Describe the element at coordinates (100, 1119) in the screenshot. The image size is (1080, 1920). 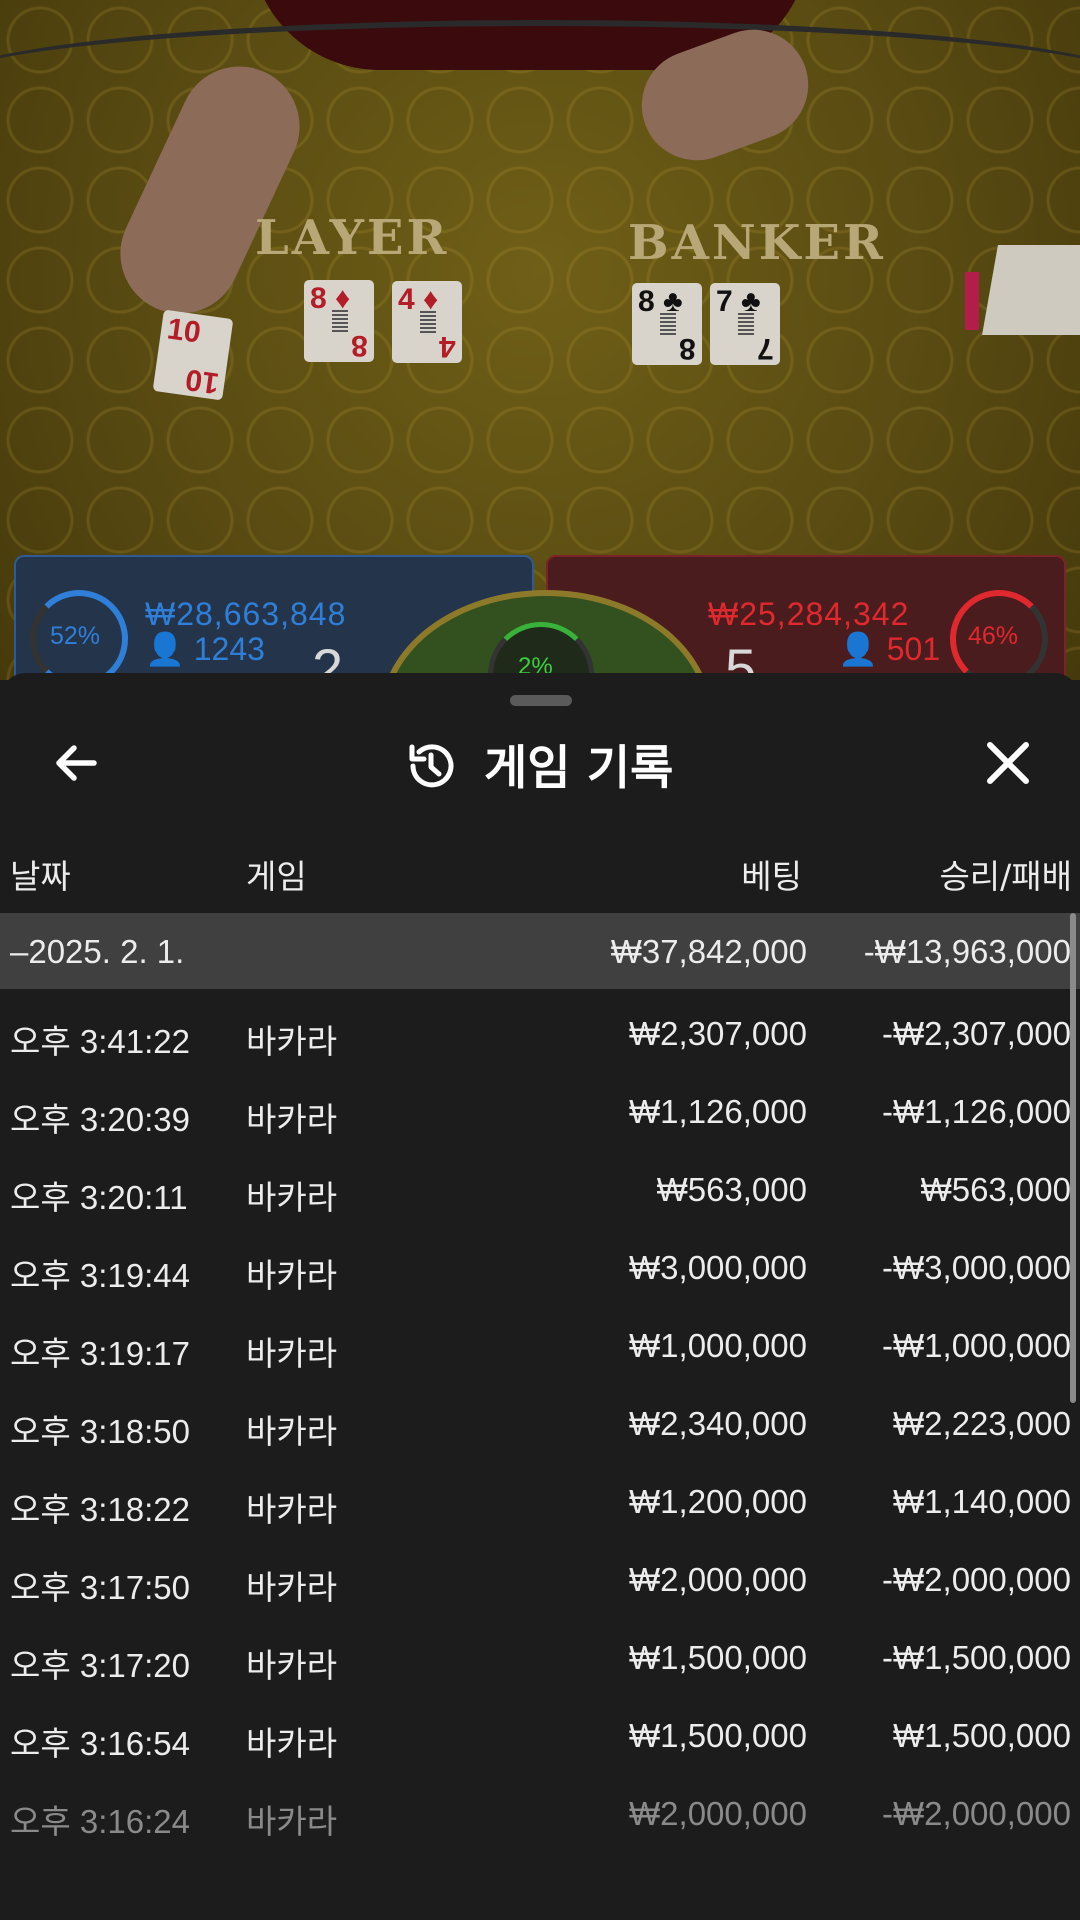
I see `row-time: 오후 3:20:39` at that location.